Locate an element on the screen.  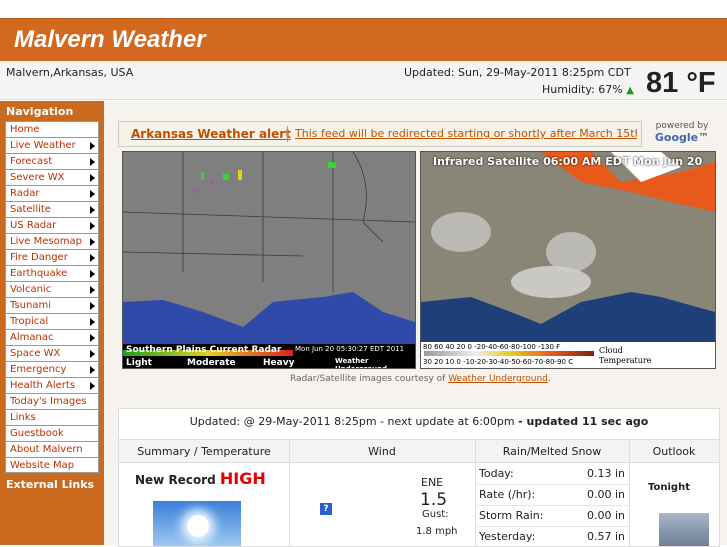
sidebar-item-live-weather: Live Weather is located at coordinates (52, 145).